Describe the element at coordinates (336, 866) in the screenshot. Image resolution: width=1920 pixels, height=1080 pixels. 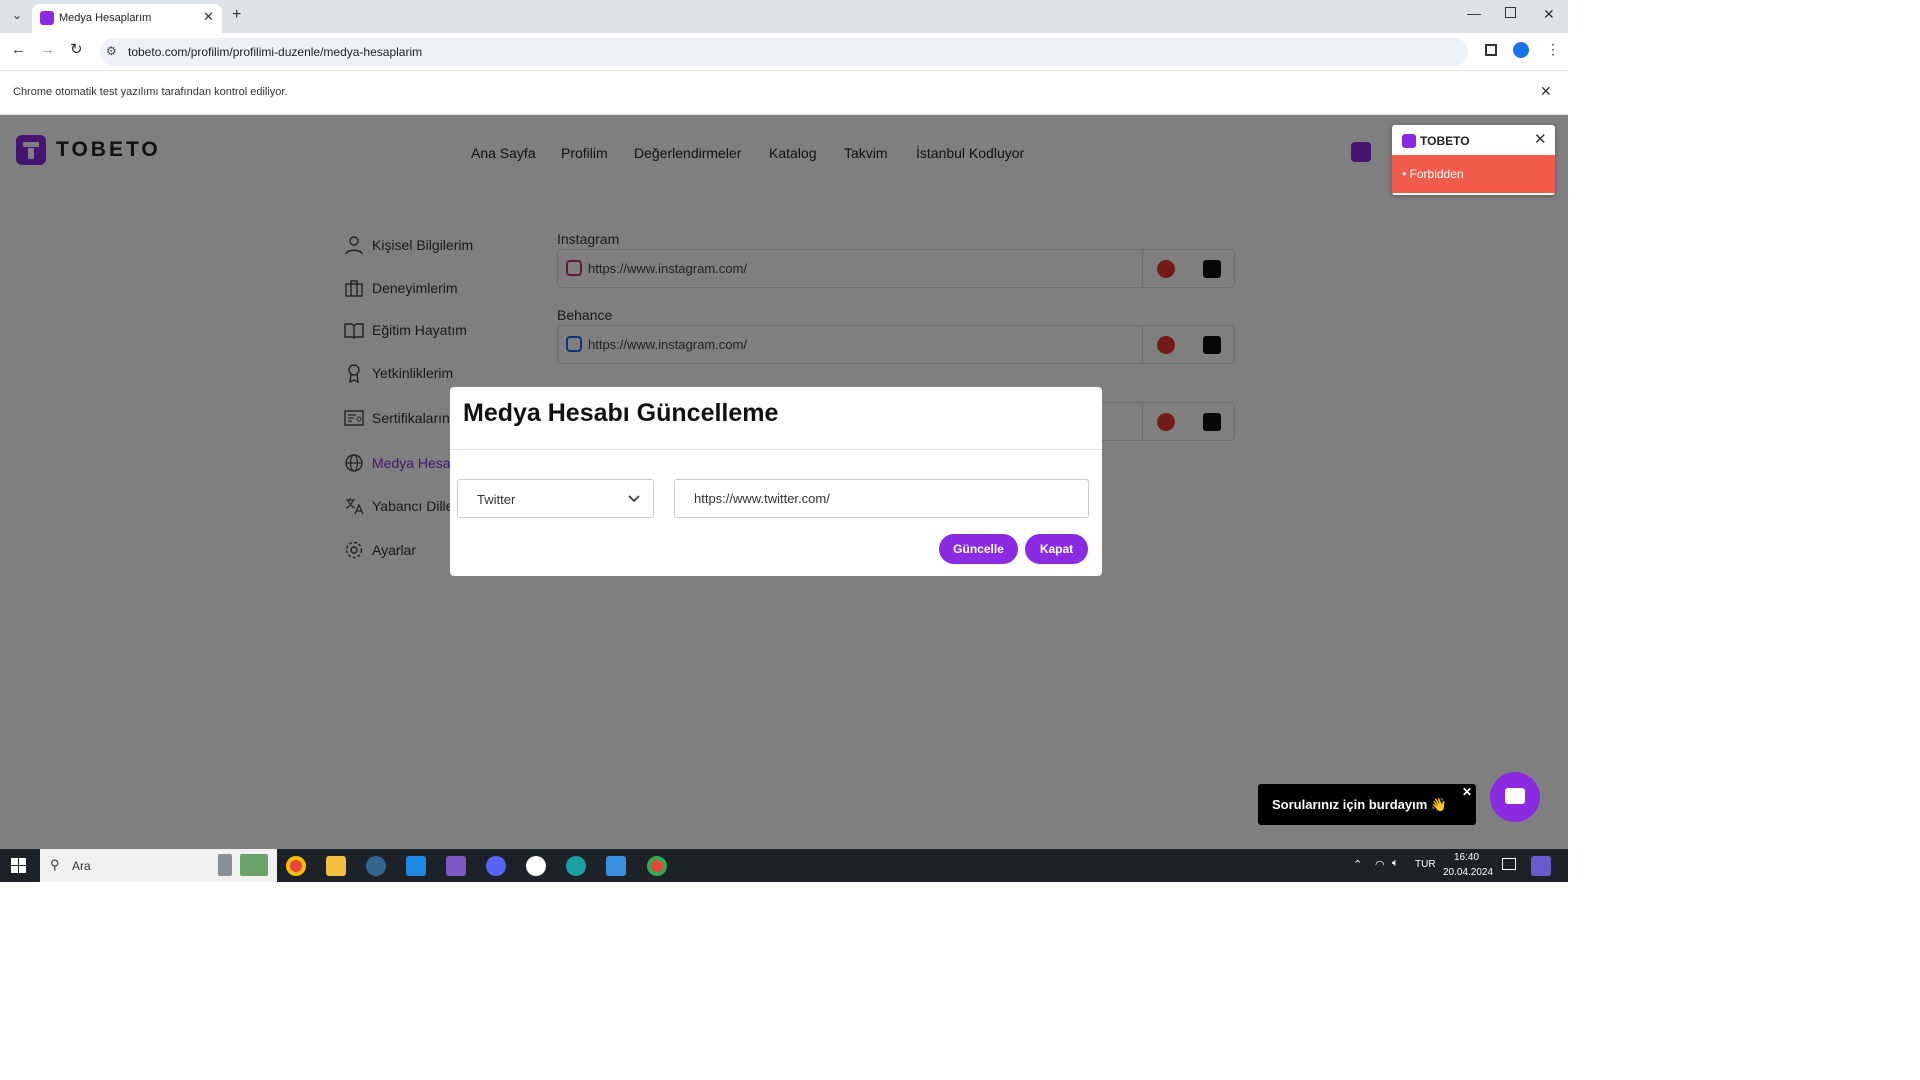
I see `file-explorer-icon` at that location.